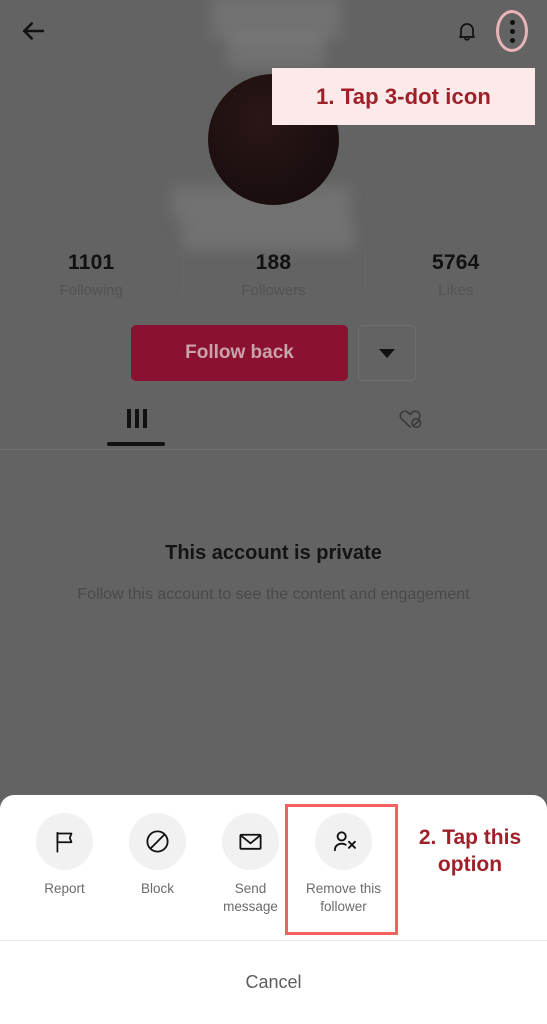  What do you see at coordinates (273, 262) in the screenshot?
I see `followers-count: 188` at bounding box center [273, 262].